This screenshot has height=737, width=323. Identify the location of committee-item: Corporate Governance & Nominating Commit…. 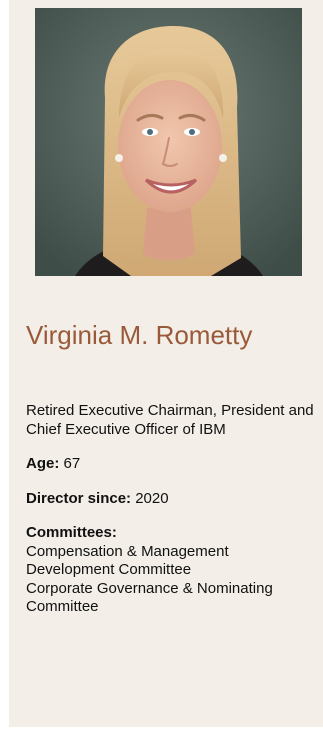
(149, 597).